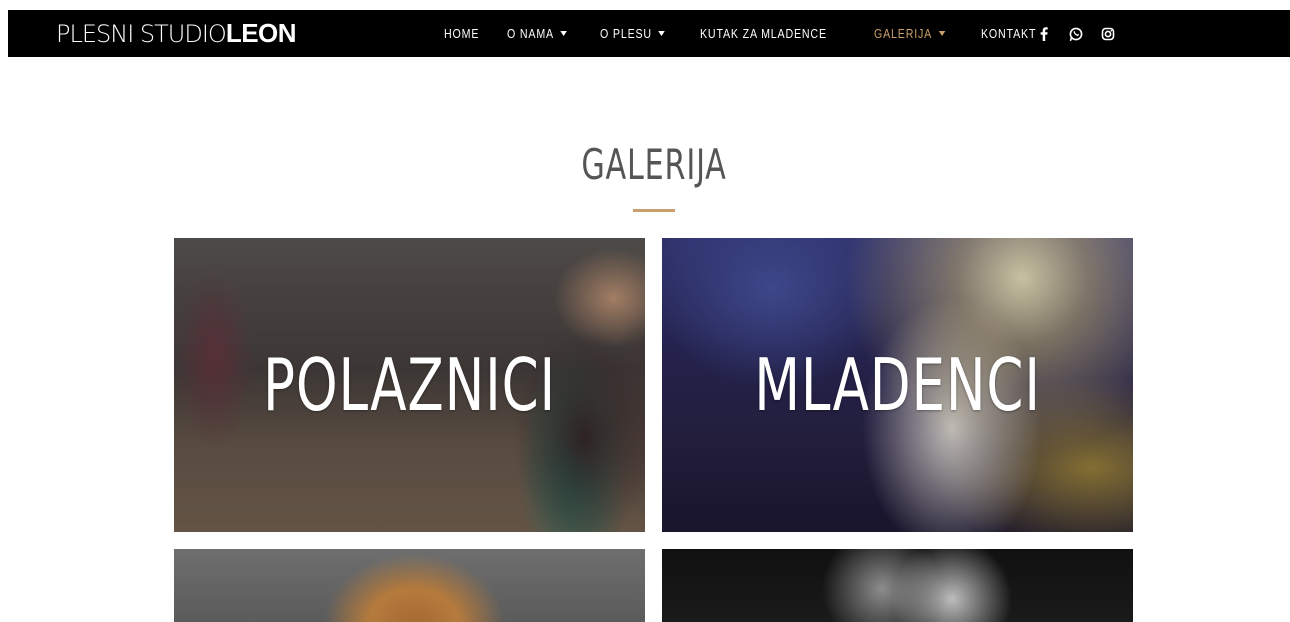  Describe the element at coordinates (1044, 34) in the screenshot. I see `facebook-icon` at that location.